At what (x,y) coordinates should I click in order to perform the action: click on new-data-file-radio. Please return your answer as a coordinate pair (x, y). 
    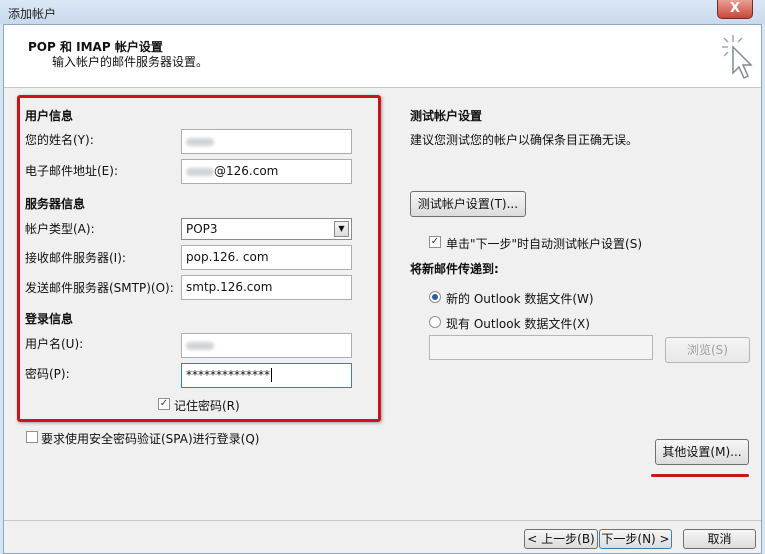
    Looking at the image, I should click on (435, 297).